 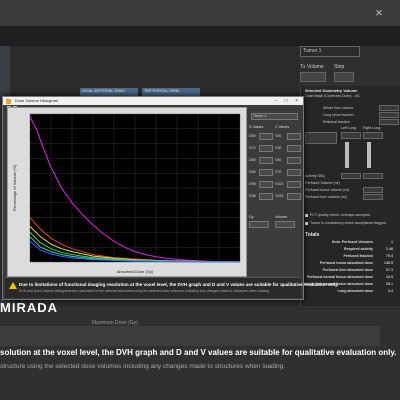 I want to click on totals-row: Perfused normal tissue absorbed dose 34.9, so click(x=352, y=278).